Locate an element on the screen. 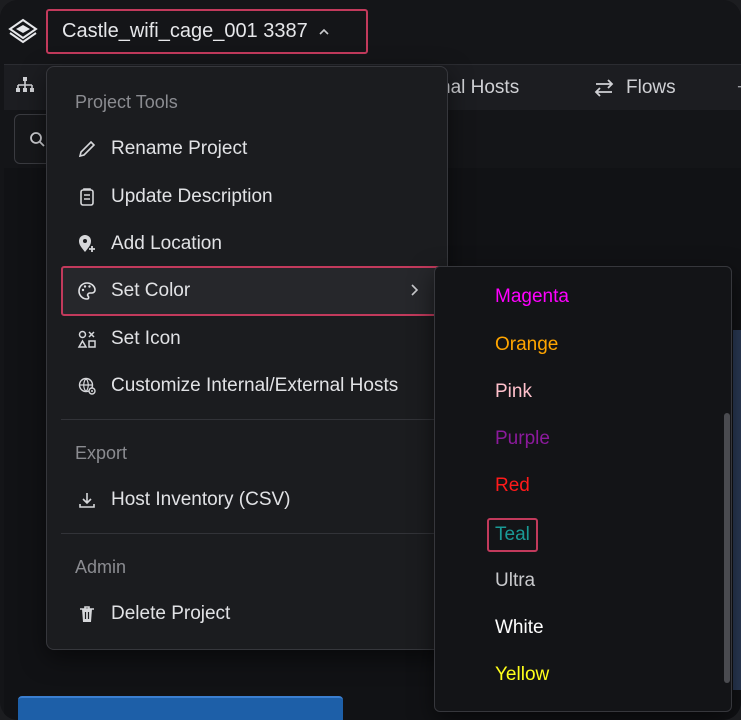 This screenshot has width=741, height=720. project-selector-button: Castle_wifi_cage_001 3387 is located at coordinates (207, 31).